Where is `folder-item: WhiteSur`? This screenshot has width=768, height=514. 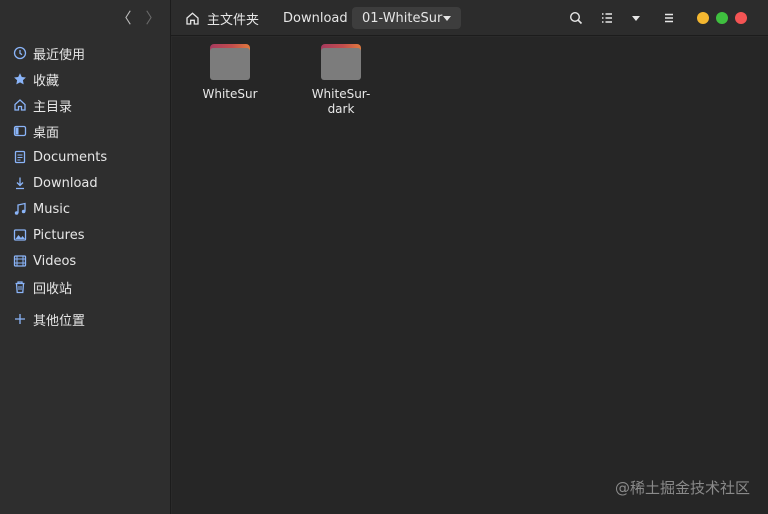 folder-item: WhiteSur is located at coordinates (230, 72).